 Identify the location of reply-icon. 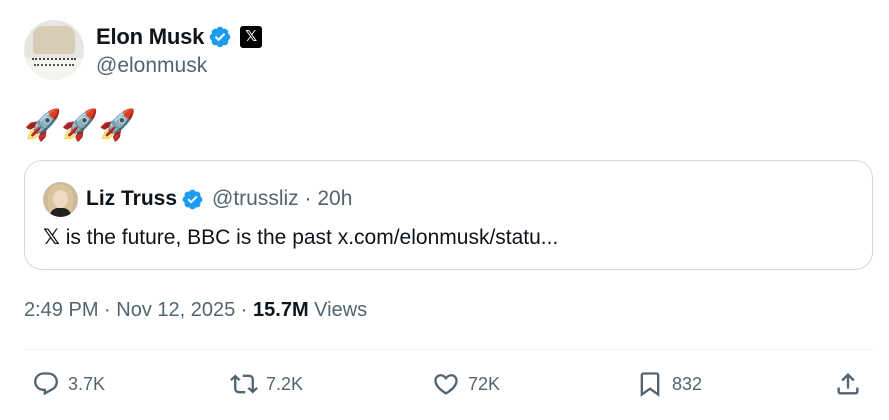
(46, 384).